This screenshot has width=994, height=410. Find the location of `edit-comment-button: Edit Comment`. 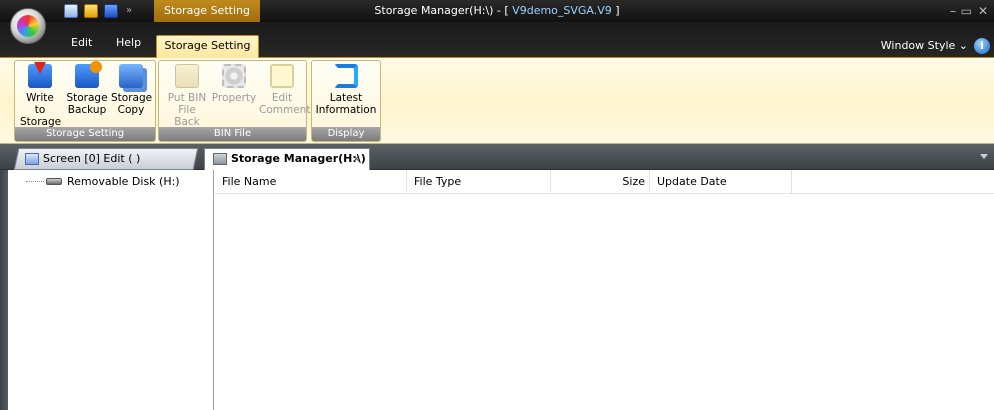

edit-comment-button: Edit Comment is located at coordinates (285, 90).